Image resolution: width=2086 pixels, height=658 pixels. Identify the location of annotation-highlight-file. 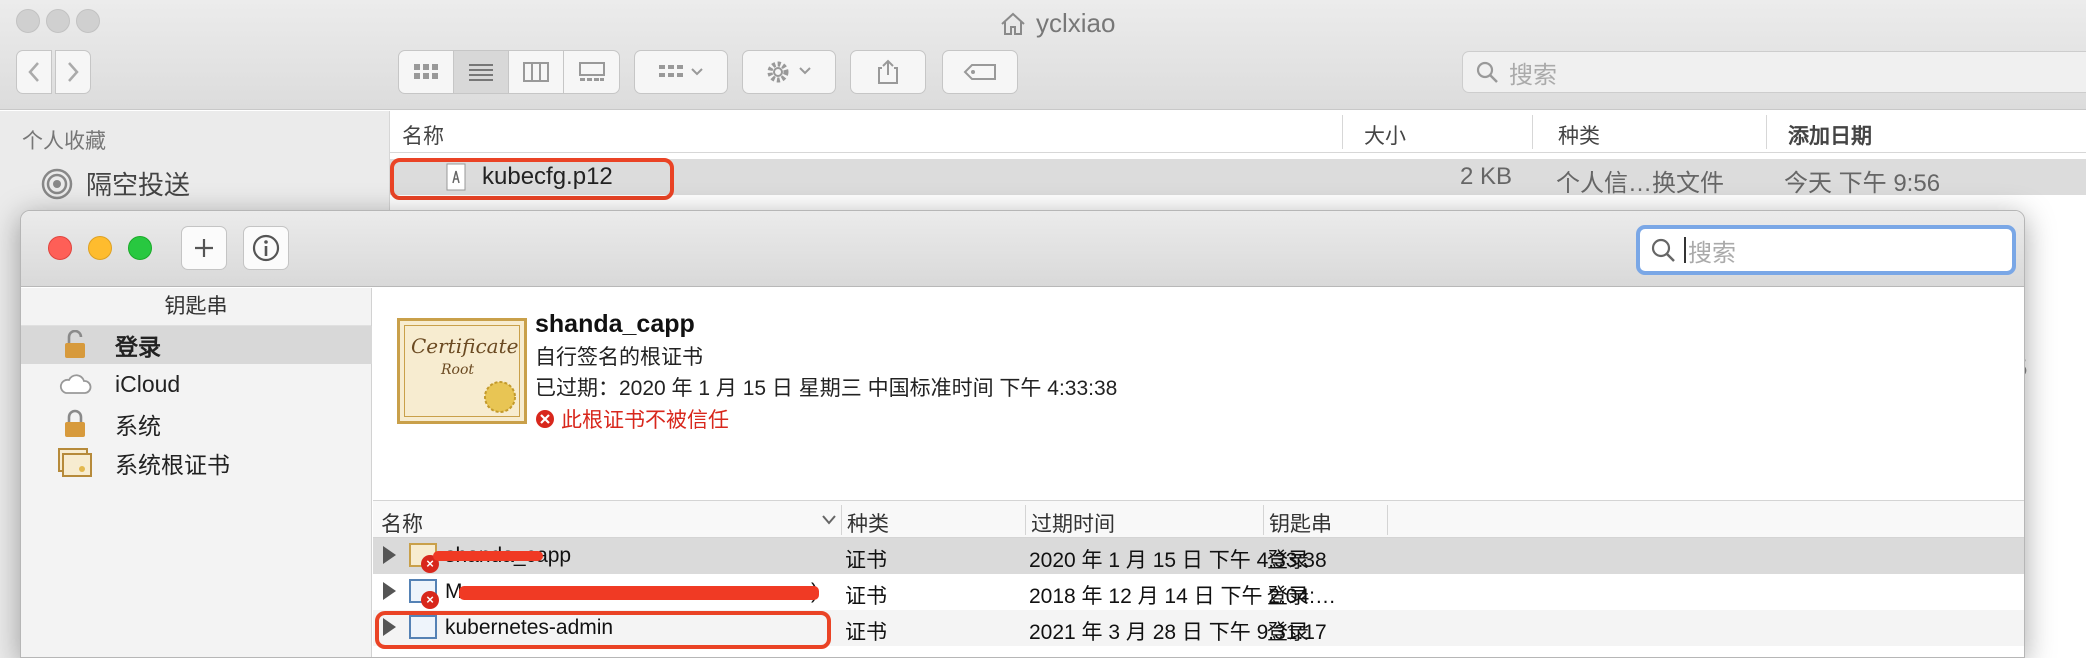
(532, 179).